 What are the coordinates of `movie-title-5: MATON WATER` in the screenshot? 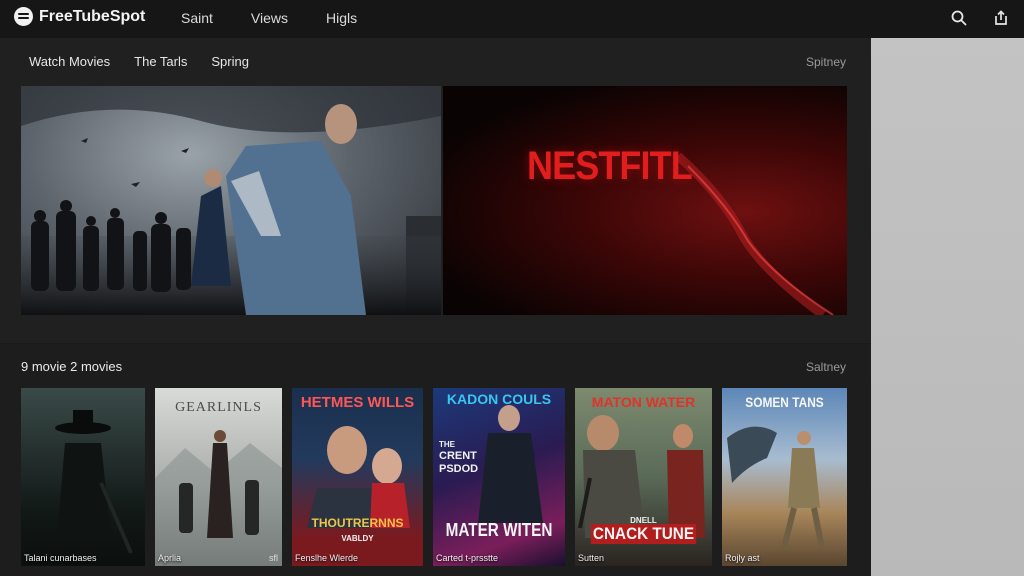 It's located at (643, 402).